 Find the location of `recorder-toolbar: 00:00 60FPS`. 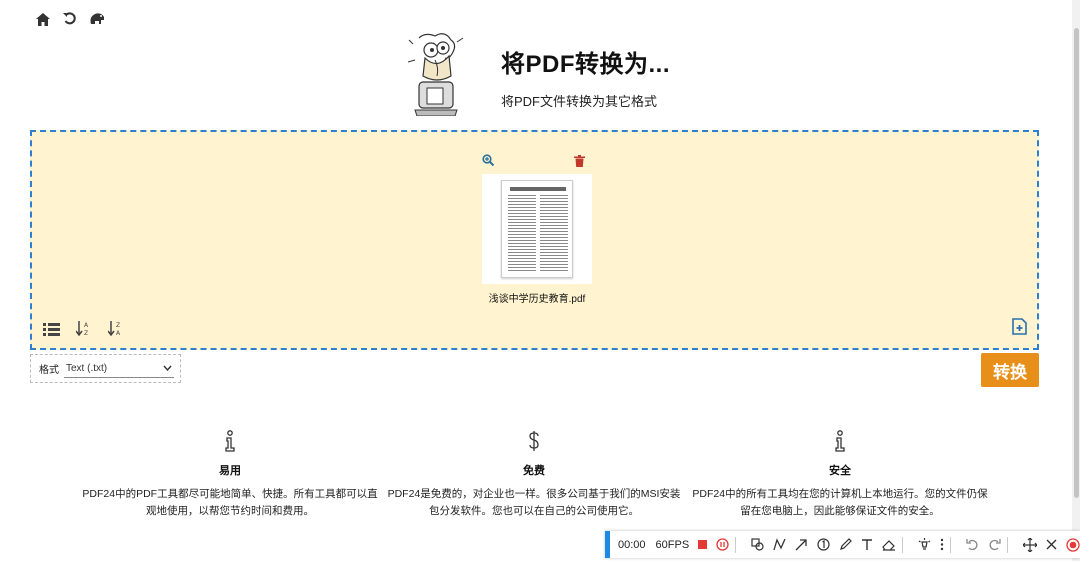

recorder-toolbar: 00:00 60FPS is located at coordinates (842, 544).